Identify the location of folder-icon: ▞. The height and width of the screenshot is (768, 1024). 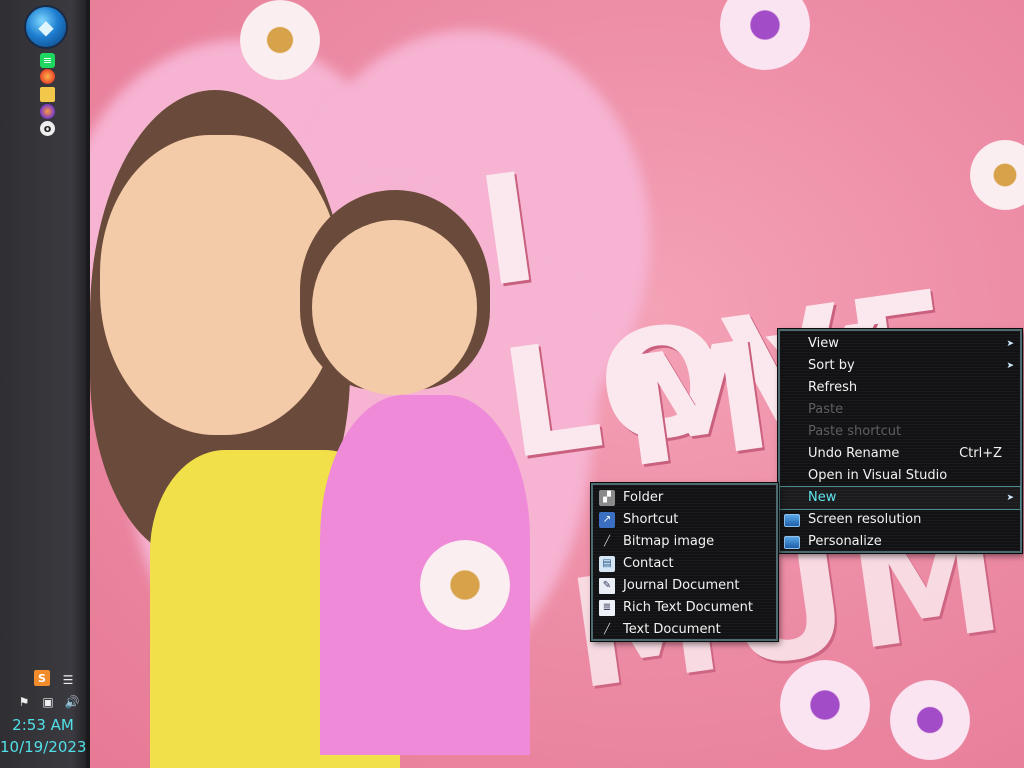
(607, 498).